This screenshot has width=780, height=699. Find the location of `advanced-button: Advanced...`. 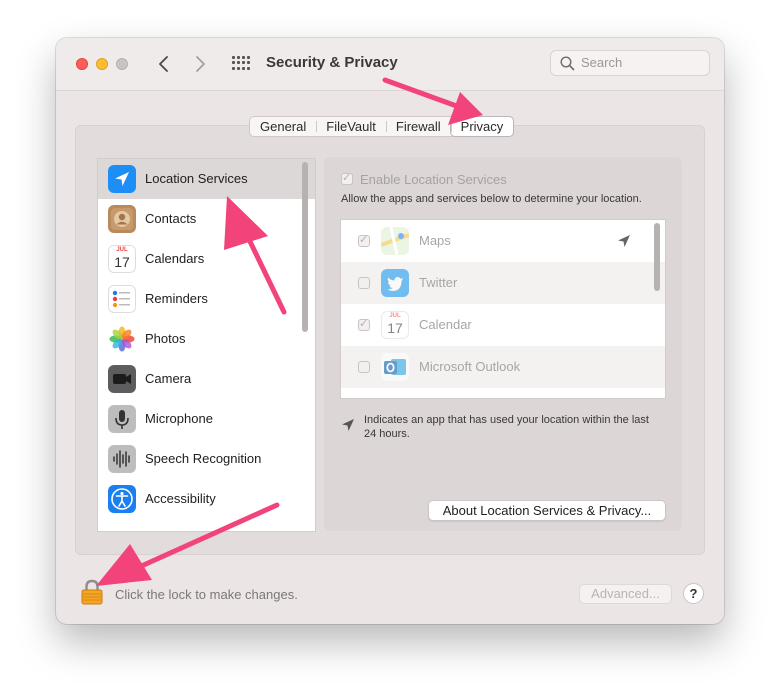

advanced-button: Advanced... is located at coordinates (625, 594).